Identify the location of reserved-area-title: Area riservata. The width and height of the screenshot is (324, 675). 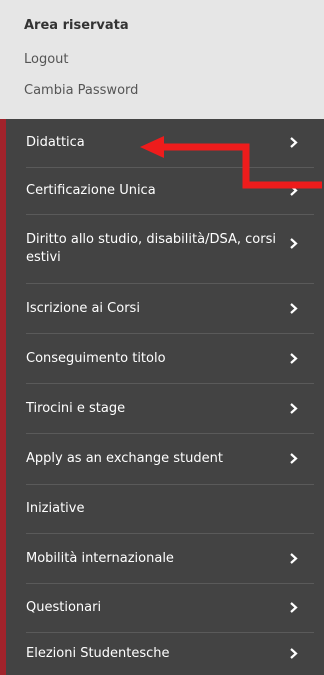
(76, 25).